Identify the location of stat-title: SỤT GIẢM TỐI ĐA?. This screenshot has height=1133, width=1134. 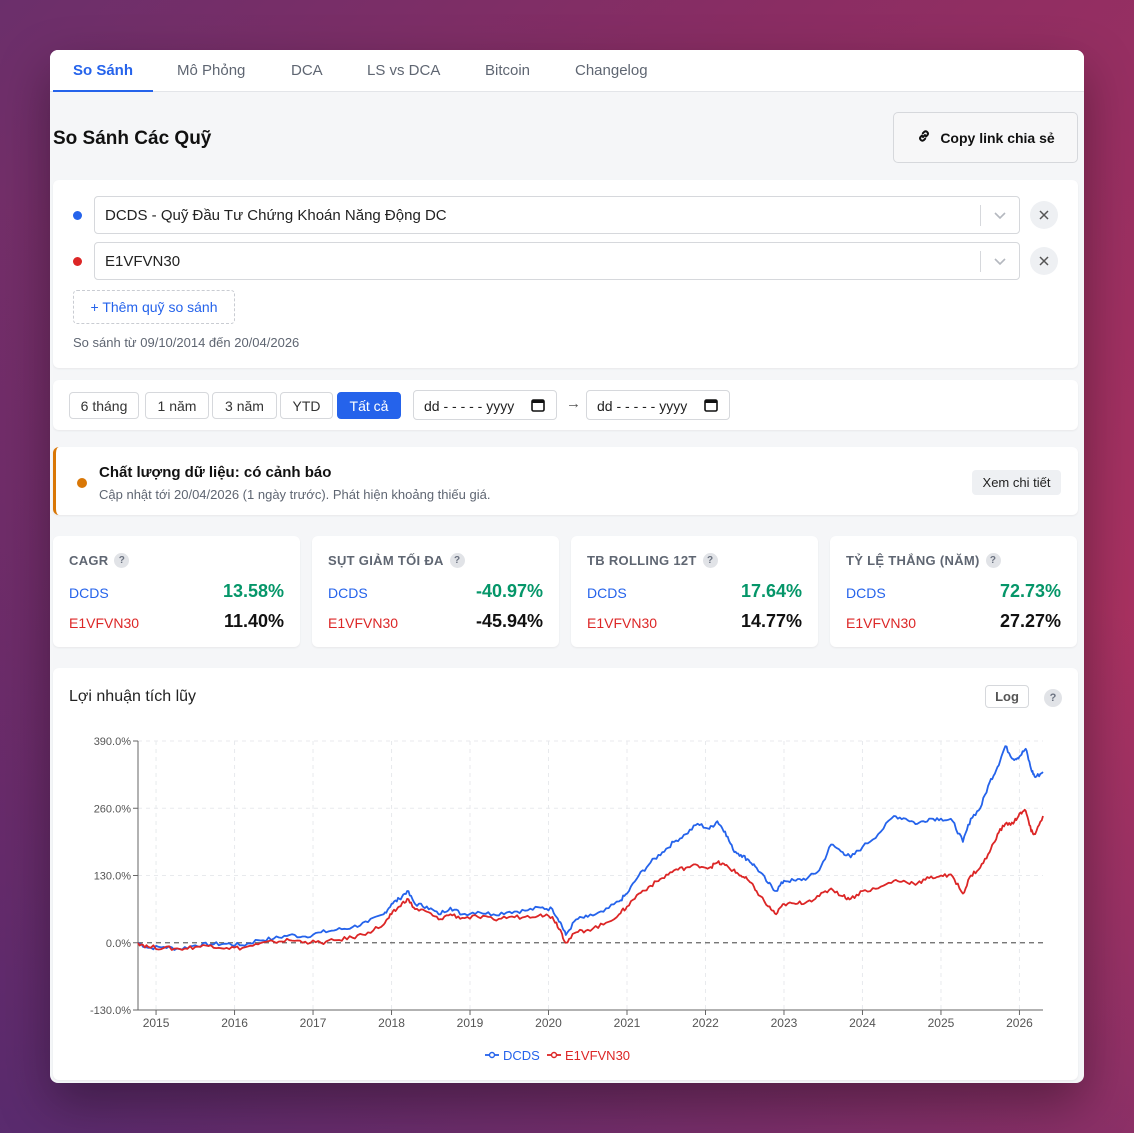
(396, 560).